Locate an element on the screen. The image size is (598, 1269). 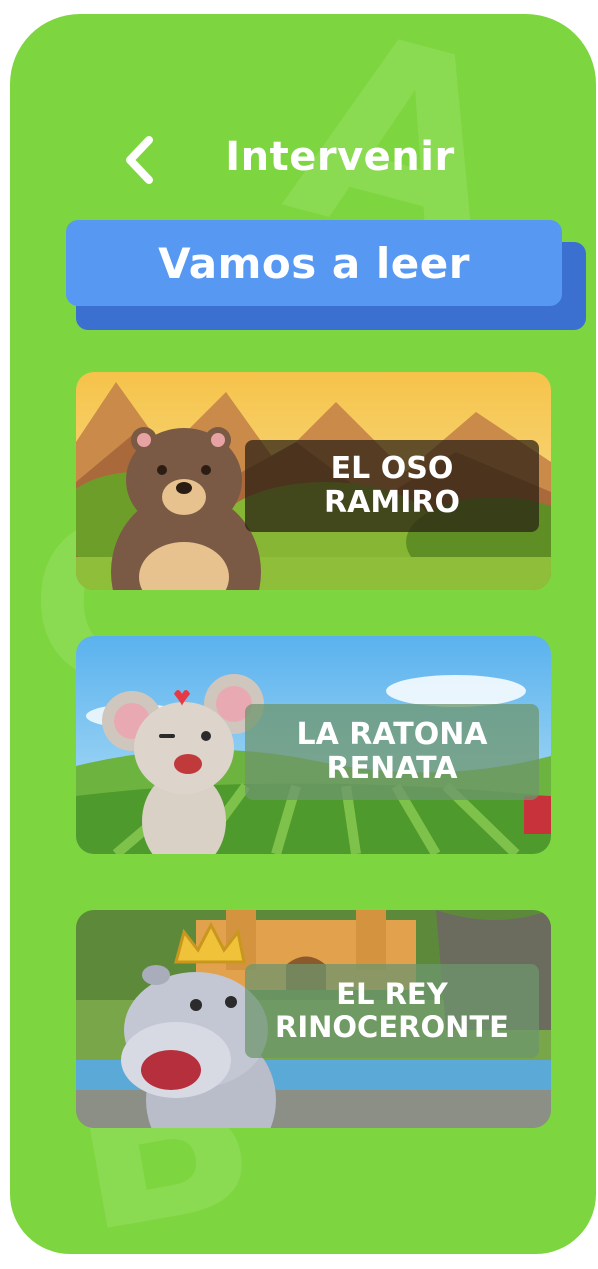
chevron-left-icon is located at coordinates (139, 160).